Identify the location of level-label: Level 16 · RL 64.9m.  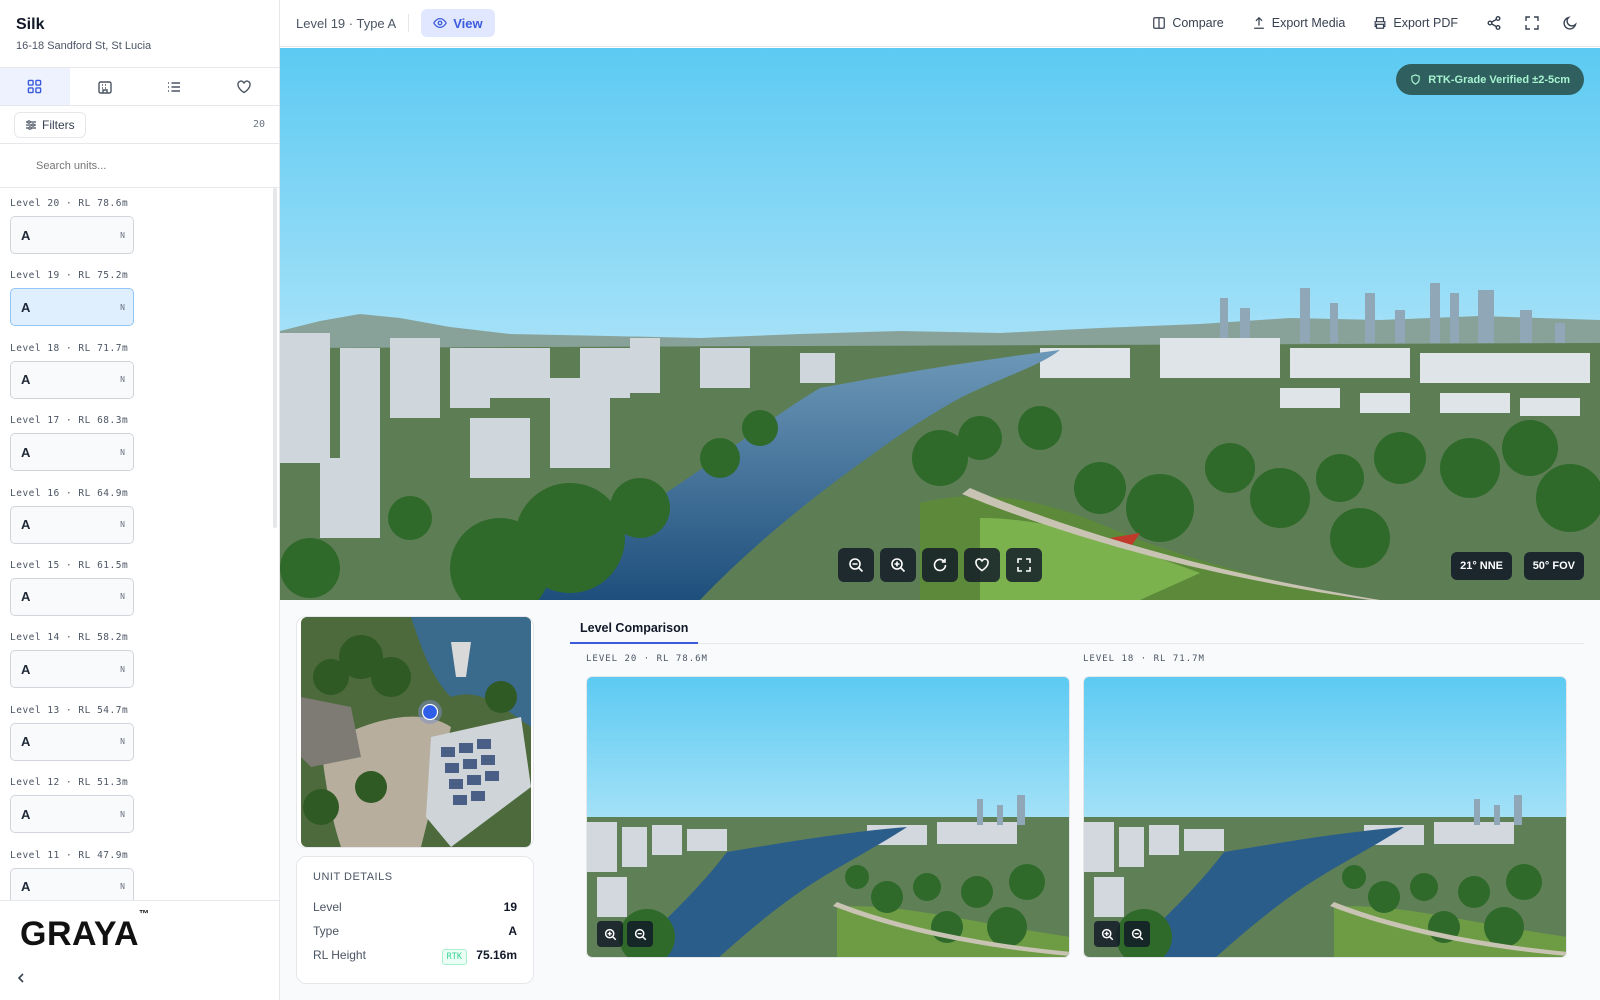
(69, 493).